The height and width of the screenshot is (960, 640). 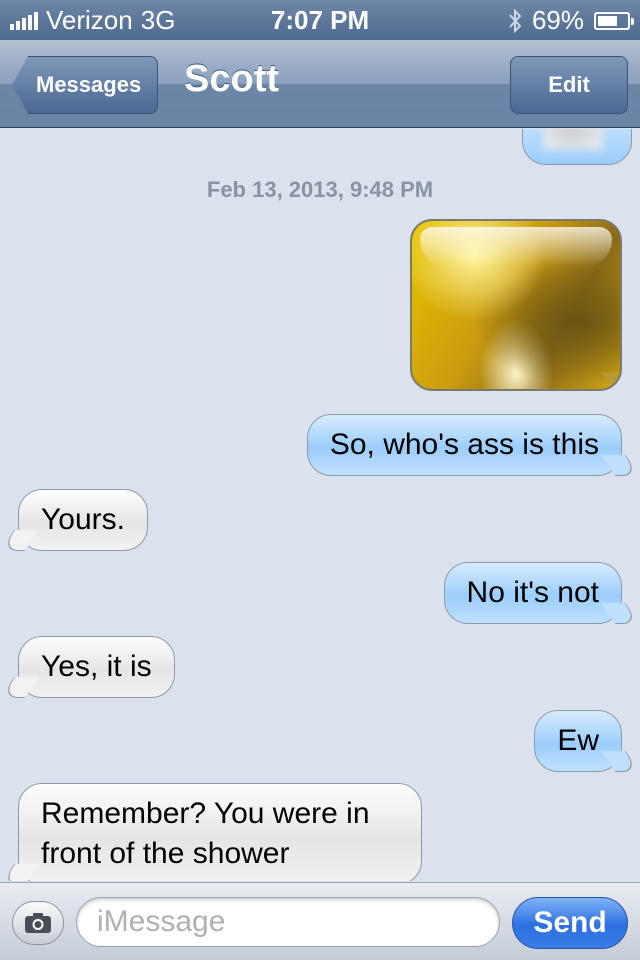 I want to click on camera-button, so click(x=38, y=923).